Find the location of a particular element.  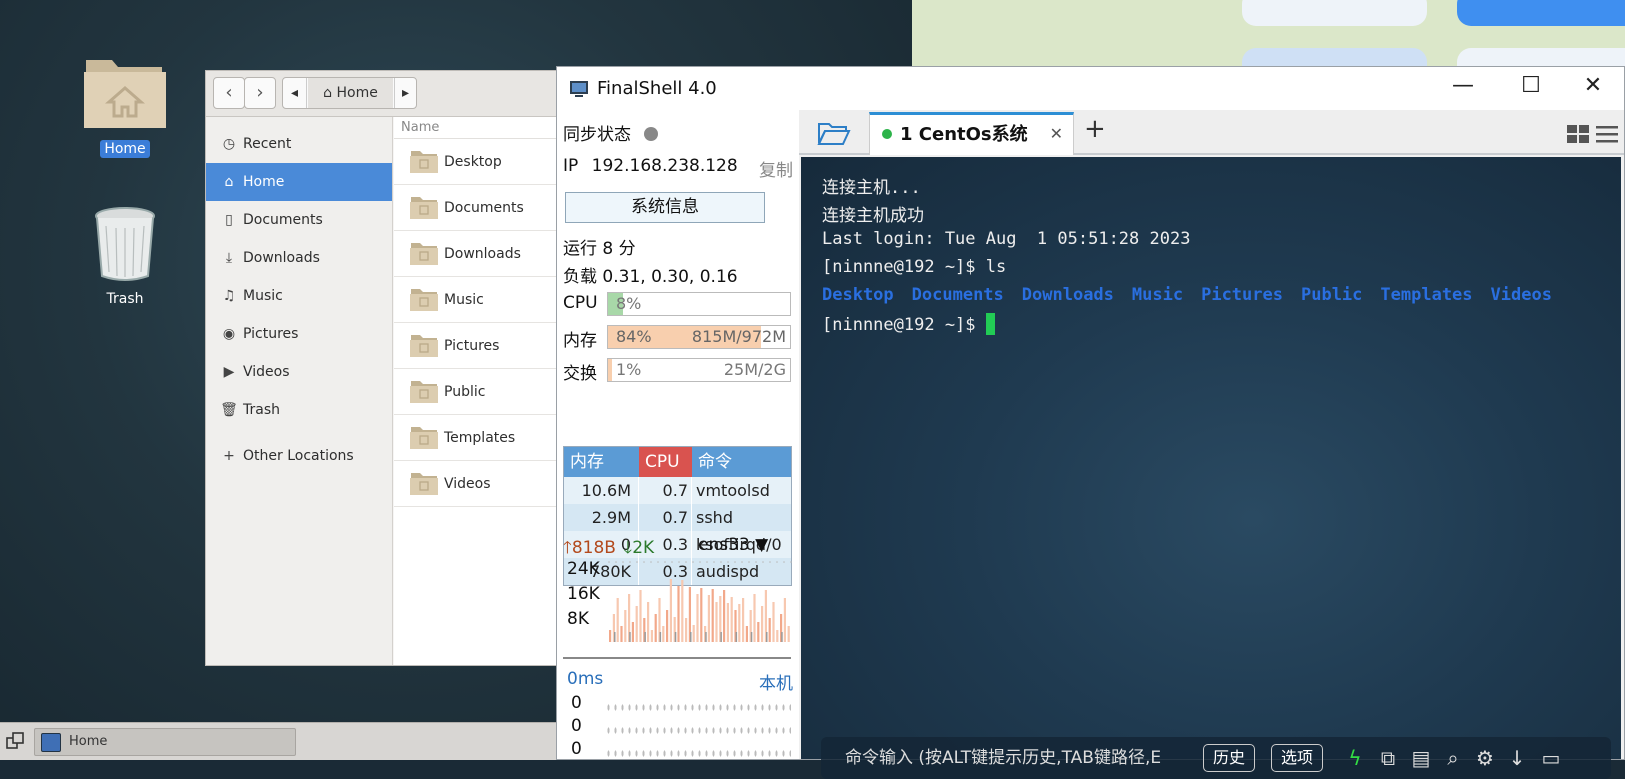

show-desktop-icon is located at coordinates (15, 741).